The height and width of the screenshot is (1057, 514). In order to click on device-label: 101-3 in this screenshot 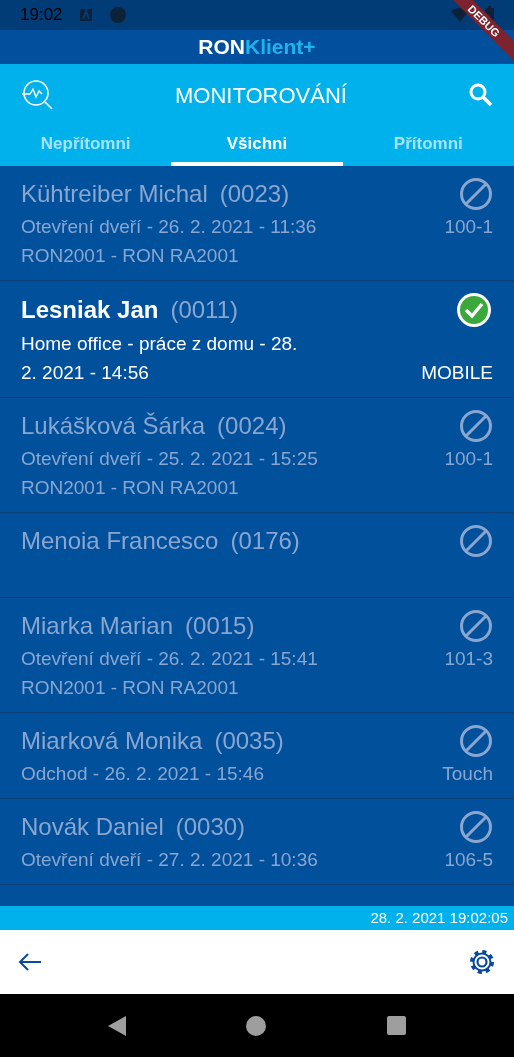, I will do `click(468, 659)`.